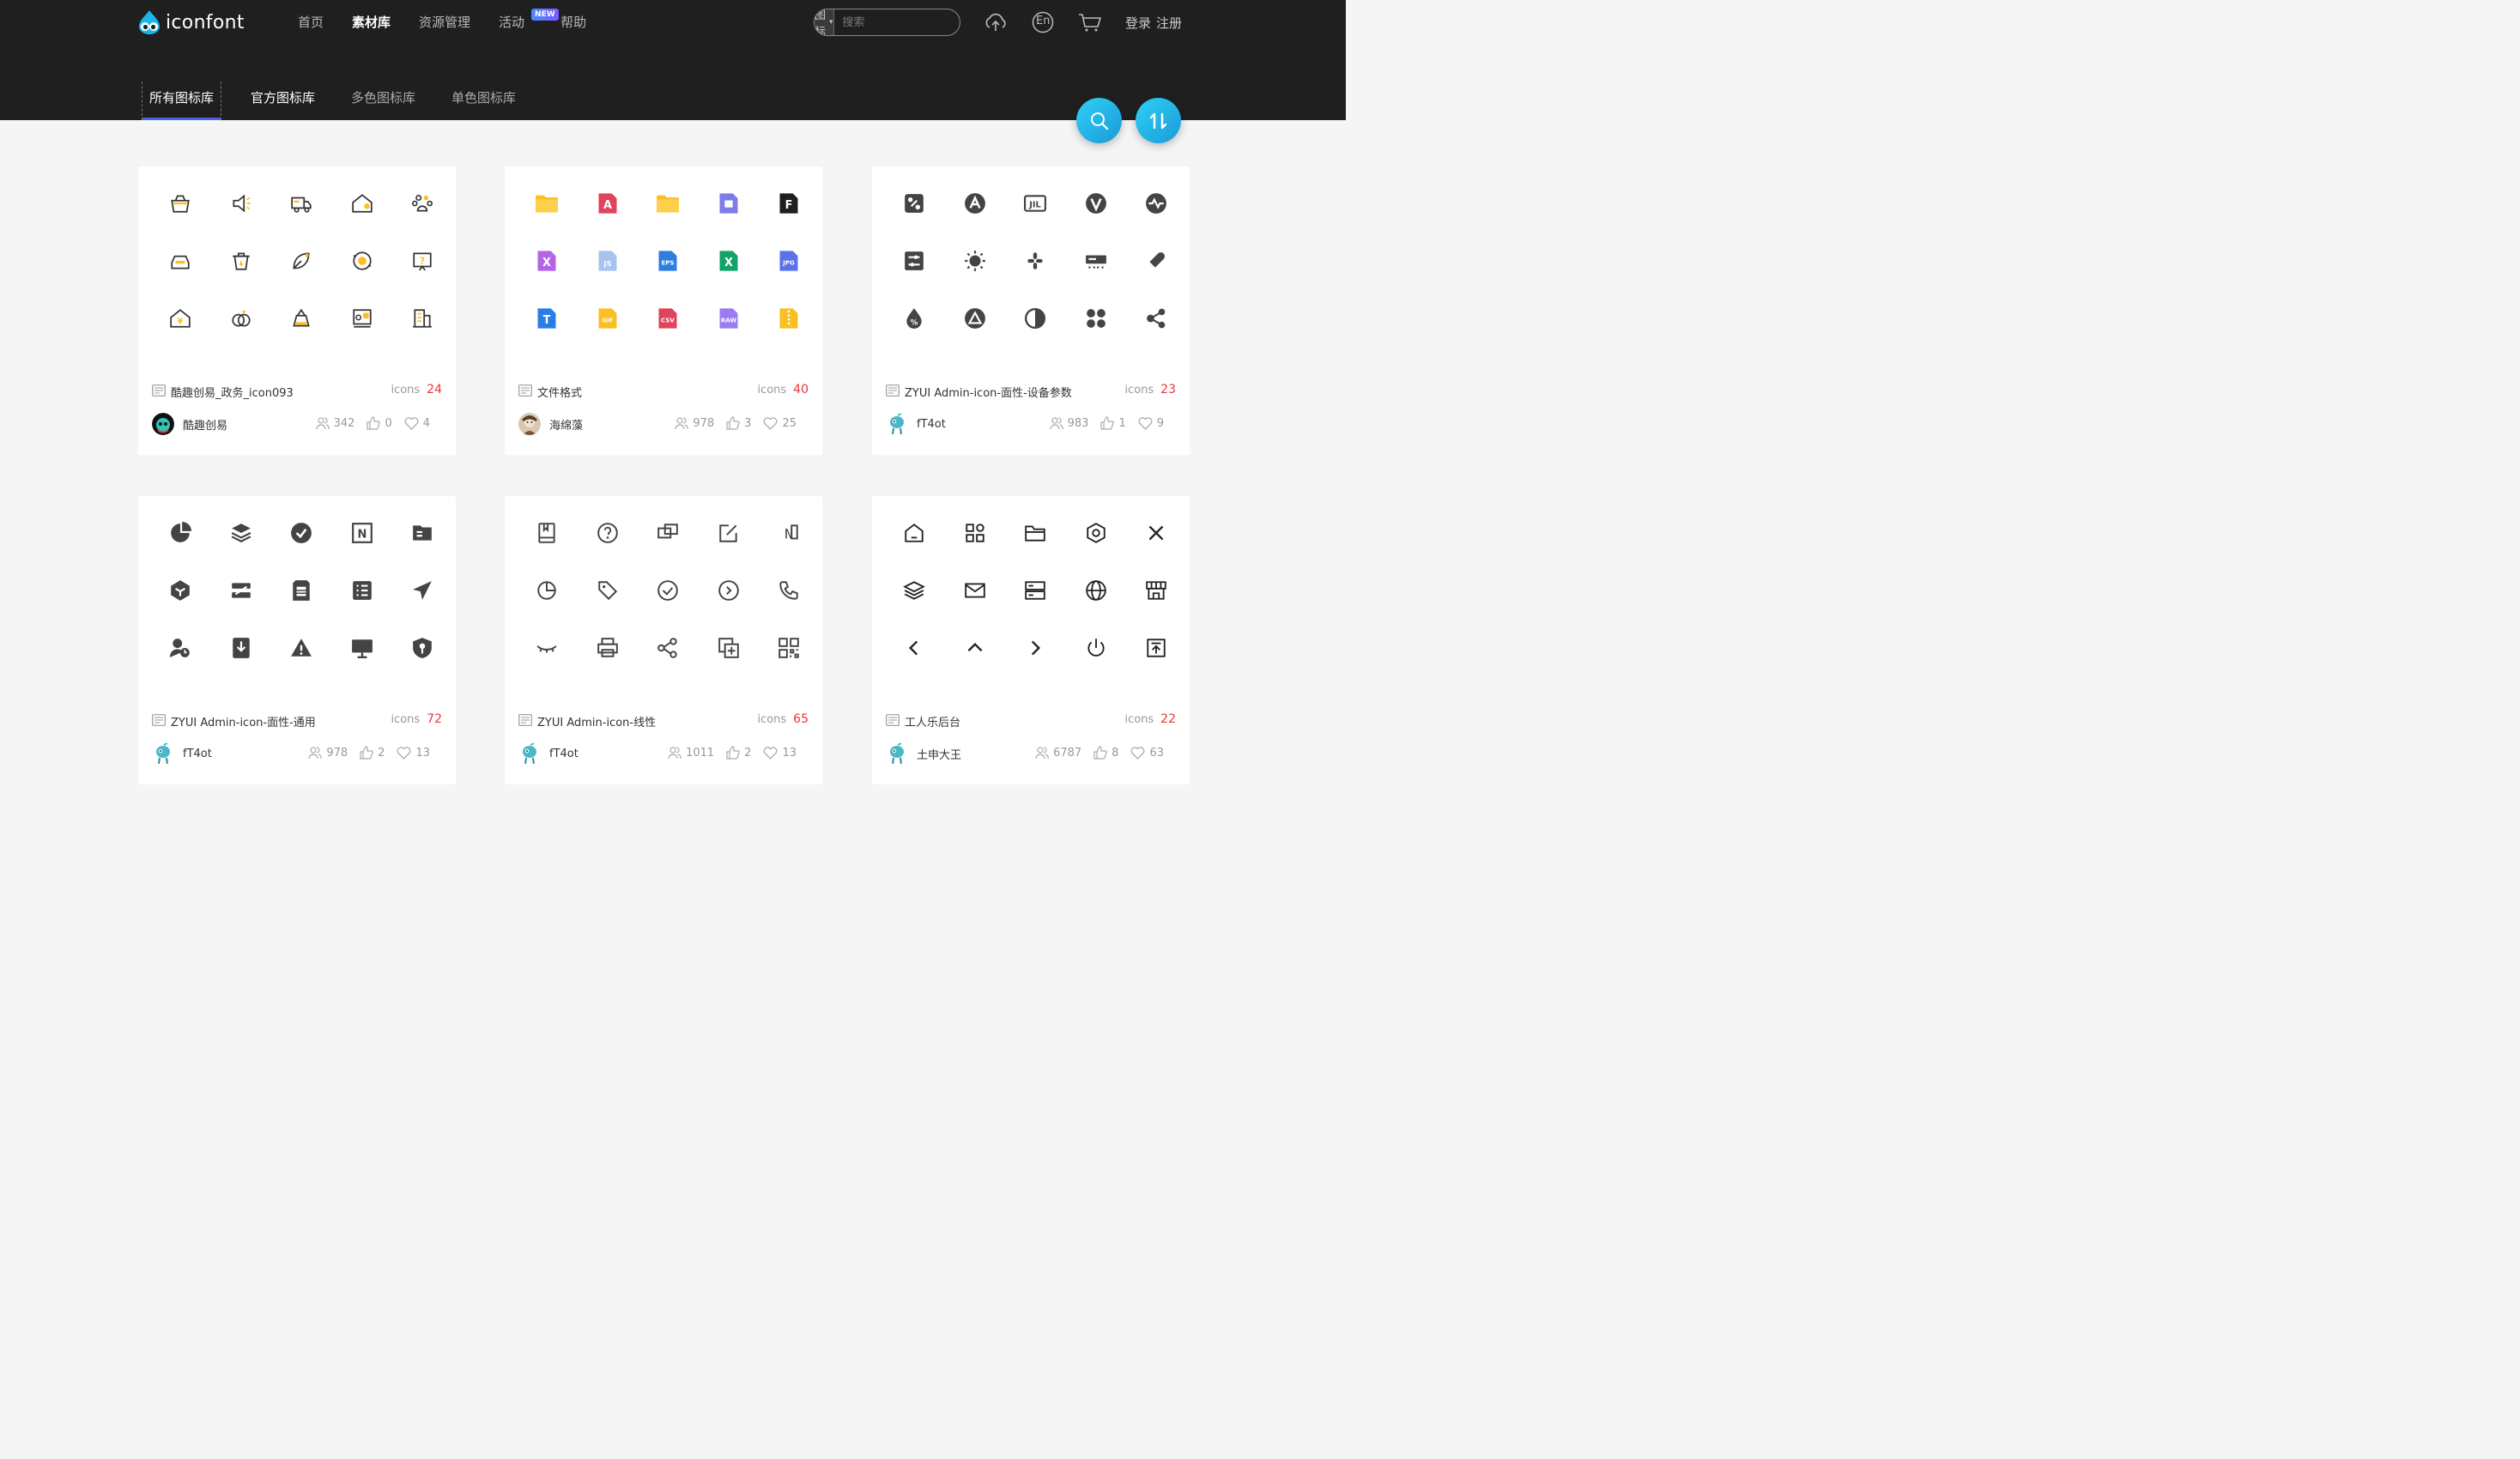  What do you see at coordinates (1096, 648) in the screenshot?
I see `power-icon` at bounding box center [1096, 648].